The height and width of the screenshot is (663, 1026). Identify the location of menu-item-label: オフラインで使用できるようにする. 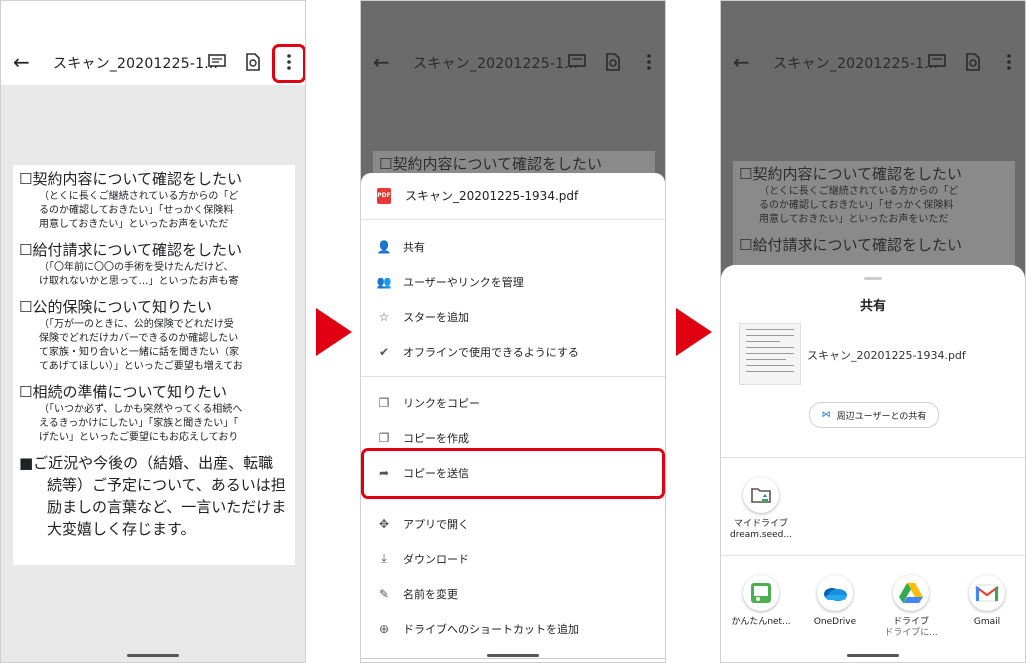
(491, 352).